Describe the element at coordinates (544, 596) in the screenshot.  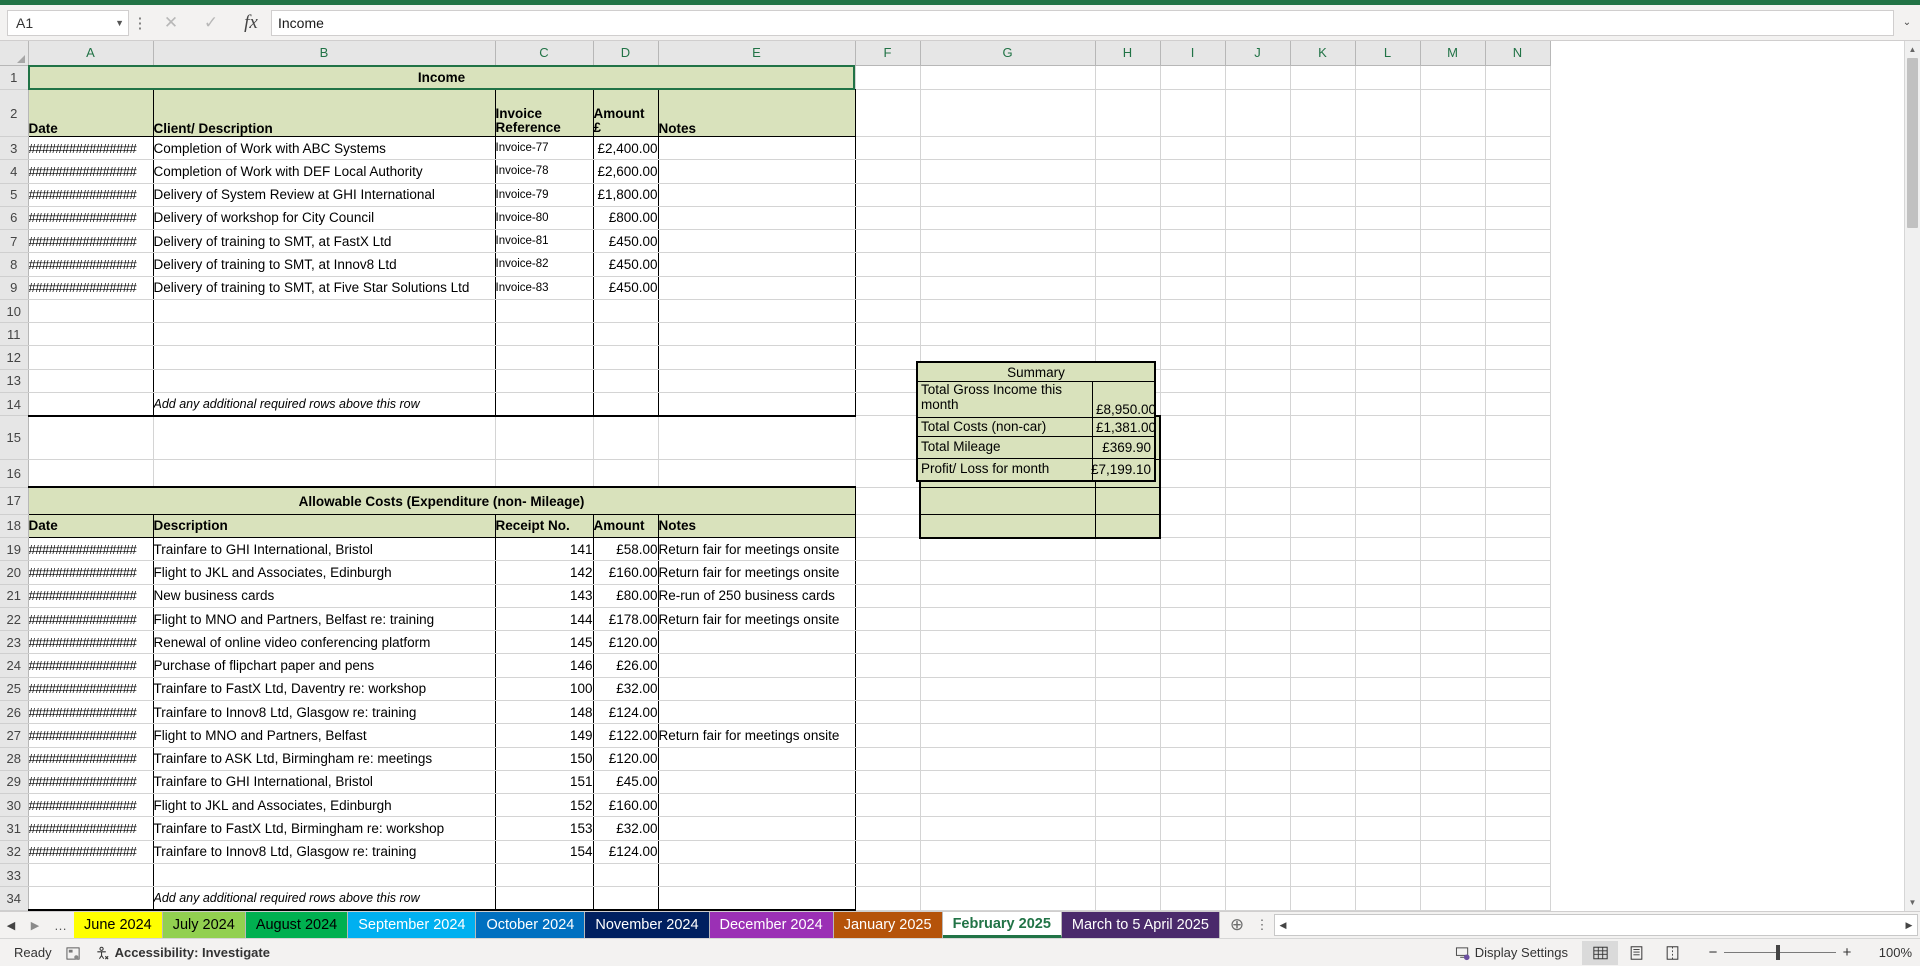
I see `exp-cell-receipt: 143` at that location.